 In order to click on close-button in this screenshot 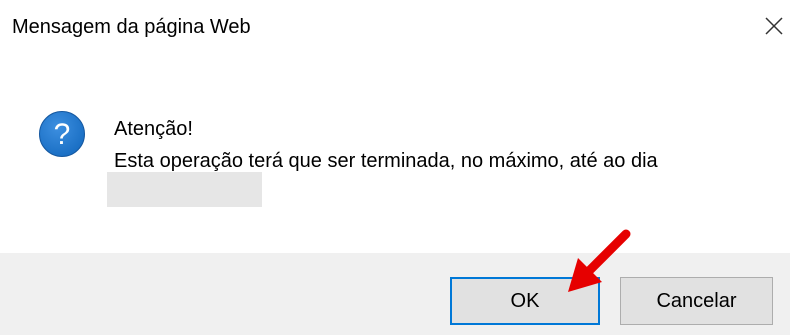, I will do `click(774, 26)`.